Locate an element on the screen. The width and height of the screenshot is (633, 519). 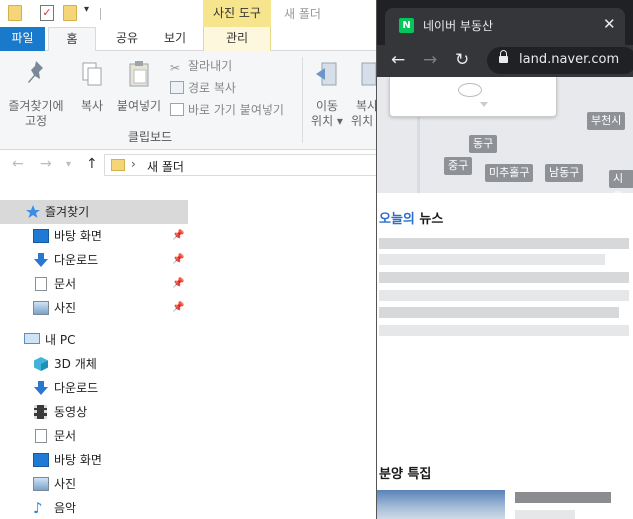
tab-share: 공유 is located at coordinates (127, 39).